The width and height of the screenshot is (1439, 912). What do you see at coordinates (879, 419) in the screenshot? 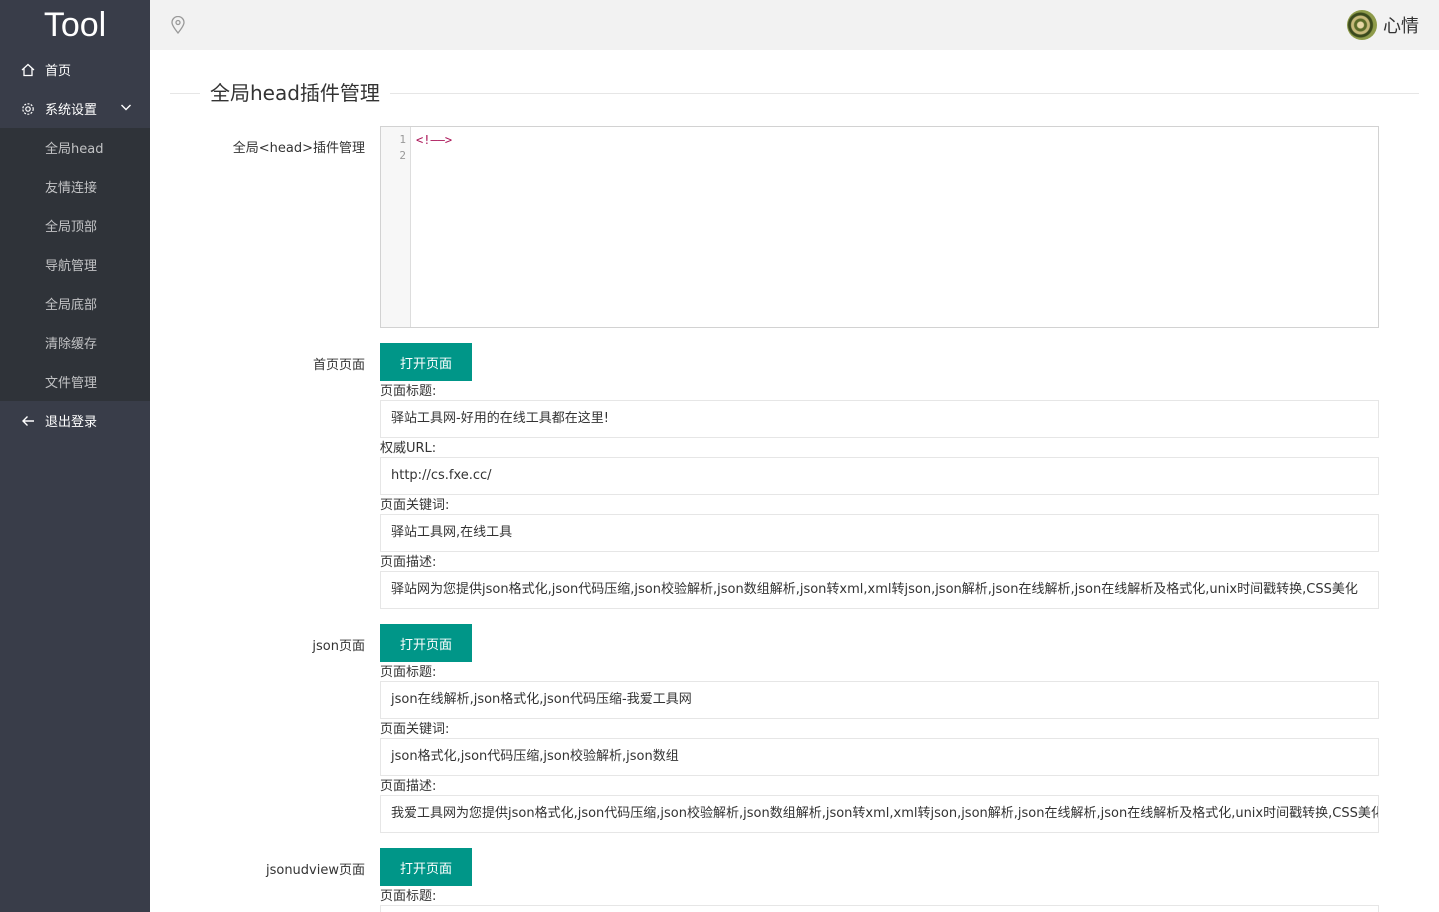
I see `home-title-input: 驿站工具网-好用的在线工具都在这里!` at bounding box center [879, 419].